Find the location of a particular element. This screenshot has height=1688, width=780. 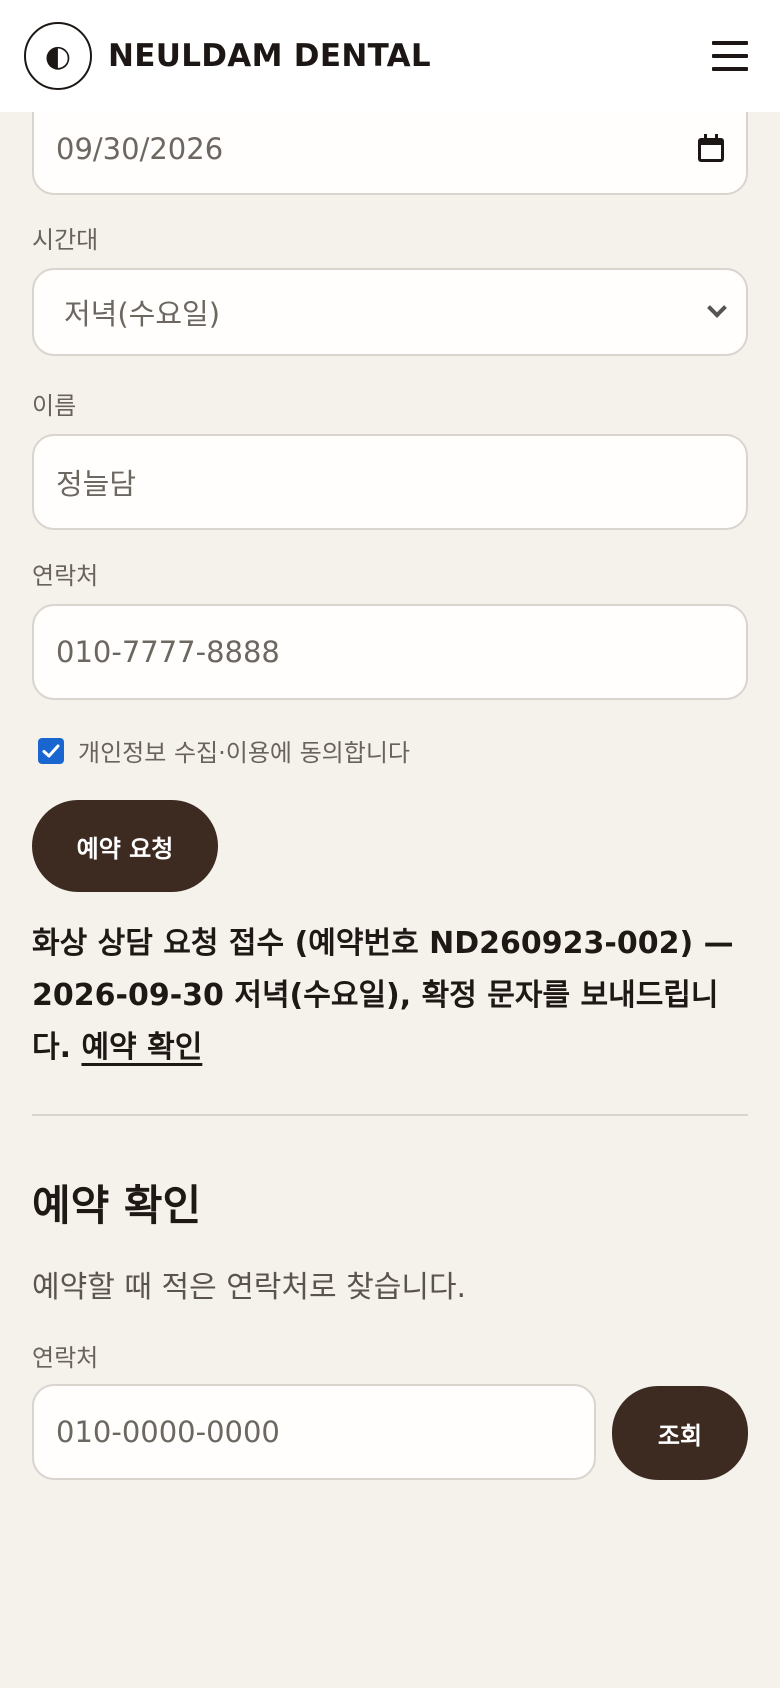

hamburger-menu-icon is located at coordinates (730, 56).